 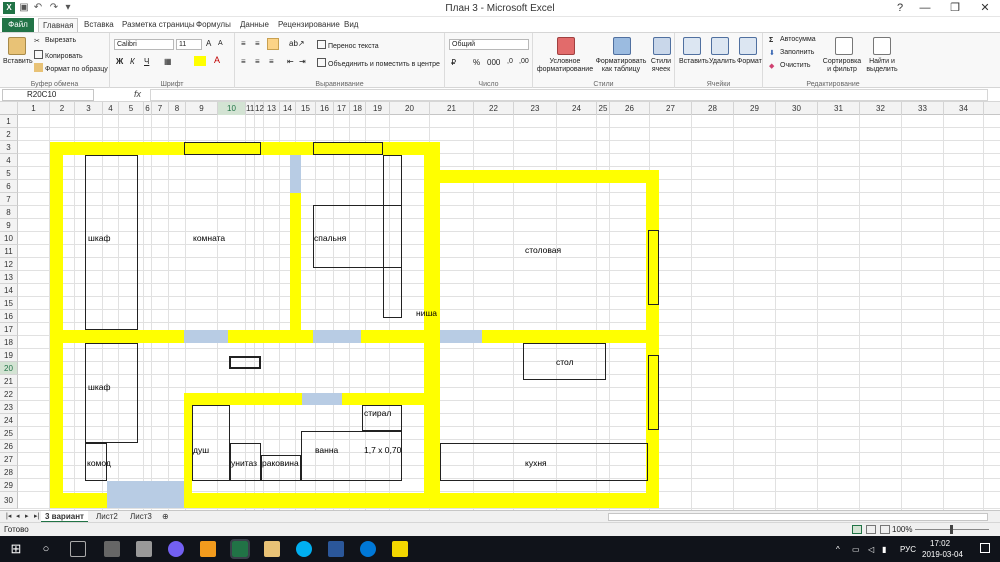 I want to click on align-bottom-icon, so click(x=273, y=44).